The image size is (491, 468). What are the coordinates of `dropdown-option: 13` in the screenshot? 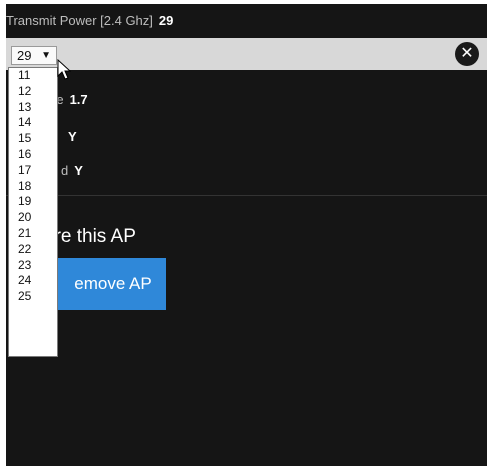 It's located at (33, 108).